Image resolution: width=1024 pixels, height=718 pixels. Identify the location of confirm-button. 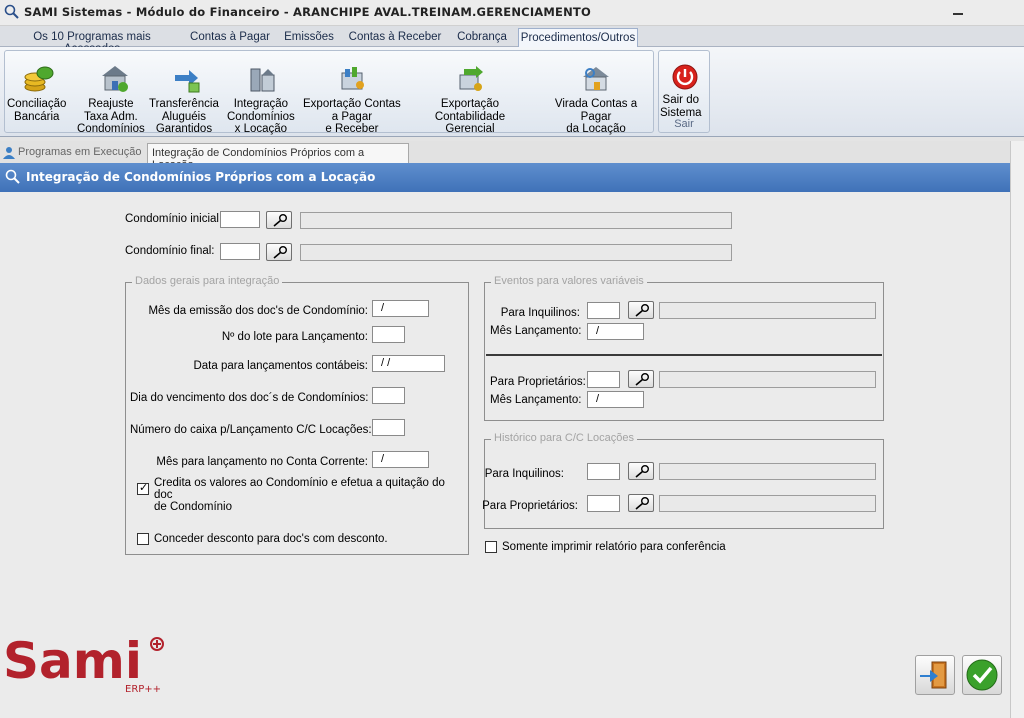
(982, 675).